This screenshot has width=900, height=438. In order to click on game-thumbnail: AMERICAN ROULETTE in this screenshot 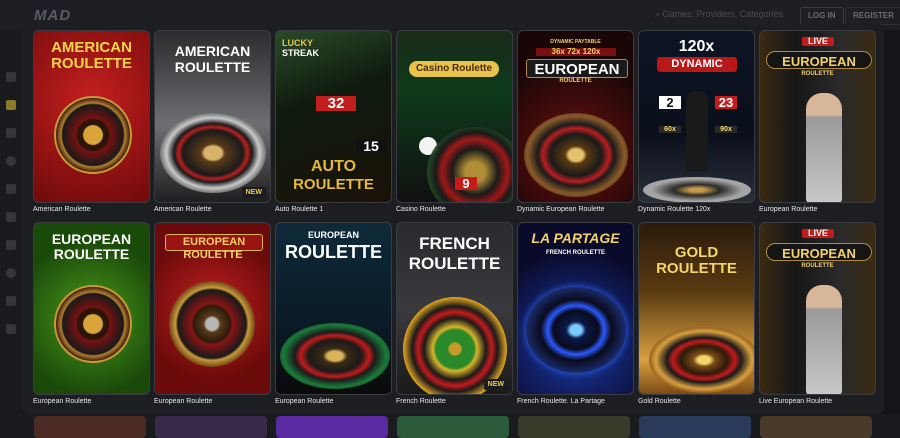, I will do `click(91, 116)`.